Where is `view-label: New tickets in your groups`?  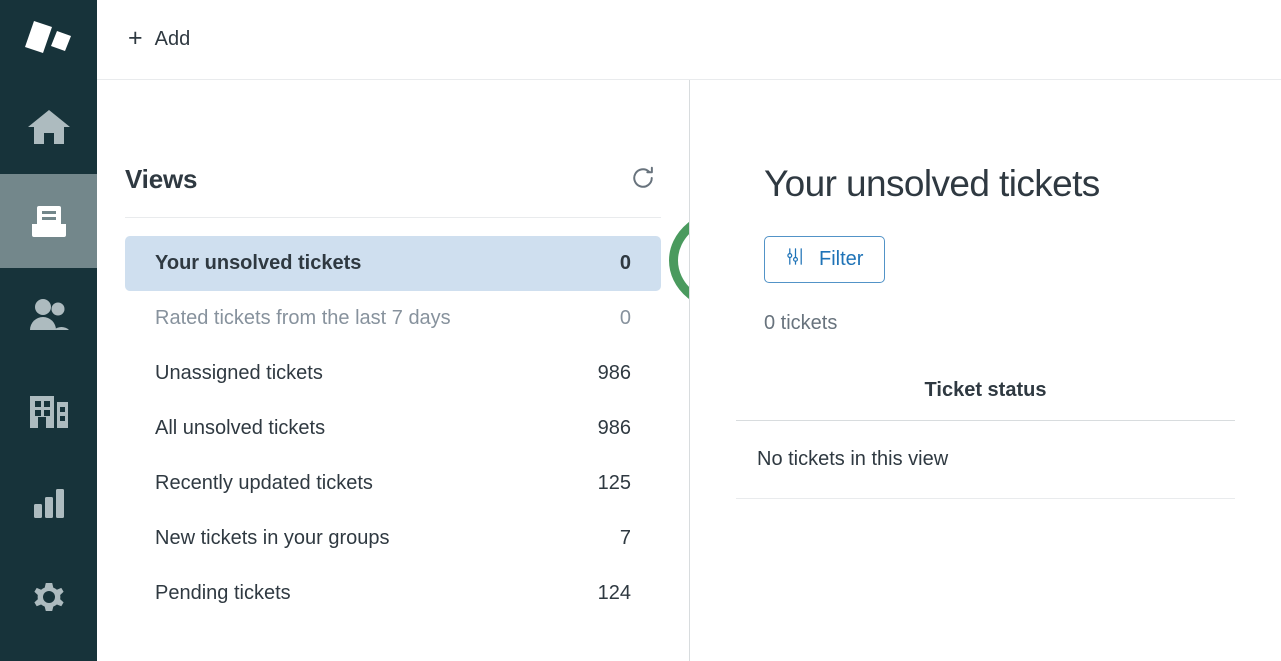
view-label: New tickets in your groups is located at coordinates (272, 538).